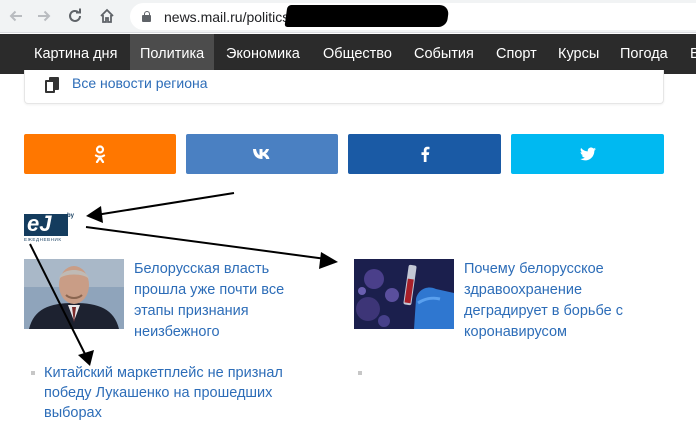 This screenshot has width=696, height=443. I want to click on address-bar: news.mail.ru/politics/, so click(413, 16).